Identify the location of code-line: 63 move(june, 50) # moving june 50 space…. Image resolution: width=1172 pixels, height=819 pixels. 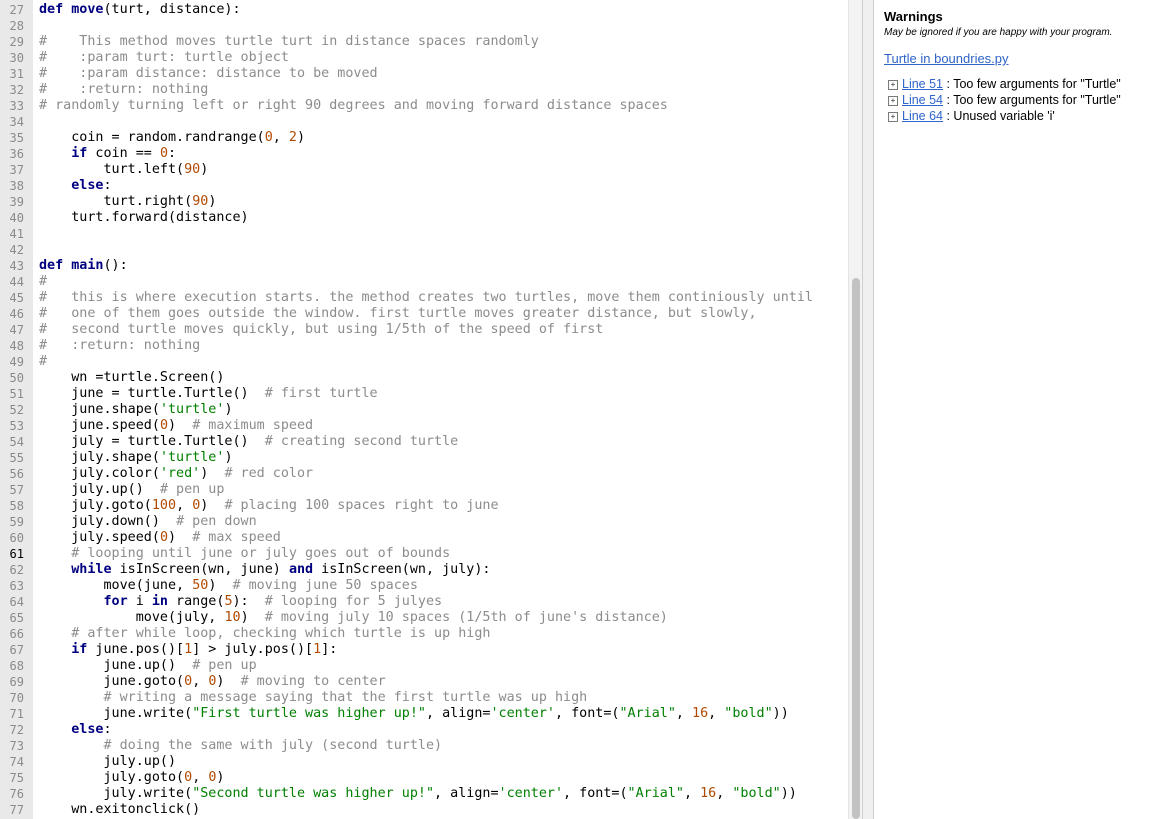
(424, 586).